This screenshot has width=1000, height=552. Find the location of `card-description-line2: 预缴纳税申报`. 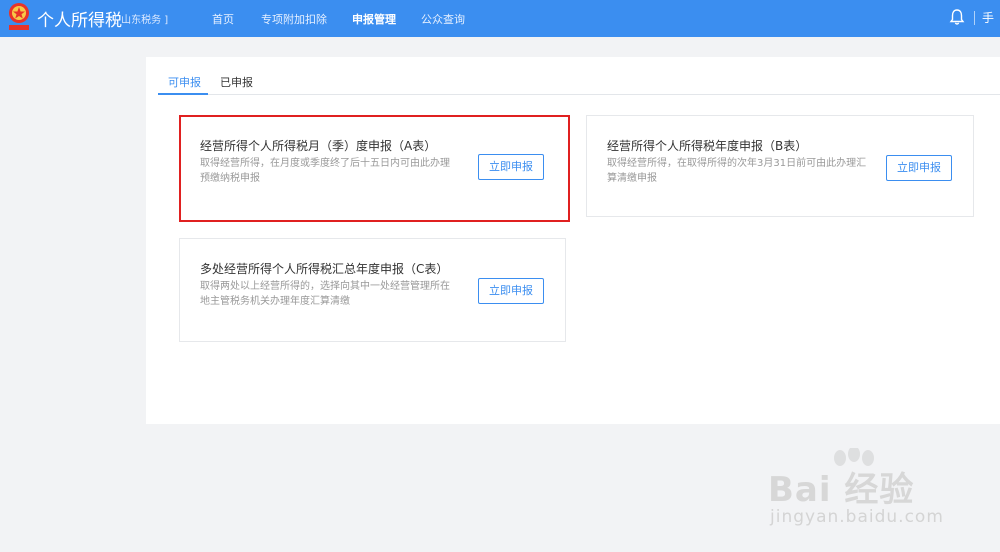

card-description-line2: 预缴纳税申报 is located at coordinates (230, 178).